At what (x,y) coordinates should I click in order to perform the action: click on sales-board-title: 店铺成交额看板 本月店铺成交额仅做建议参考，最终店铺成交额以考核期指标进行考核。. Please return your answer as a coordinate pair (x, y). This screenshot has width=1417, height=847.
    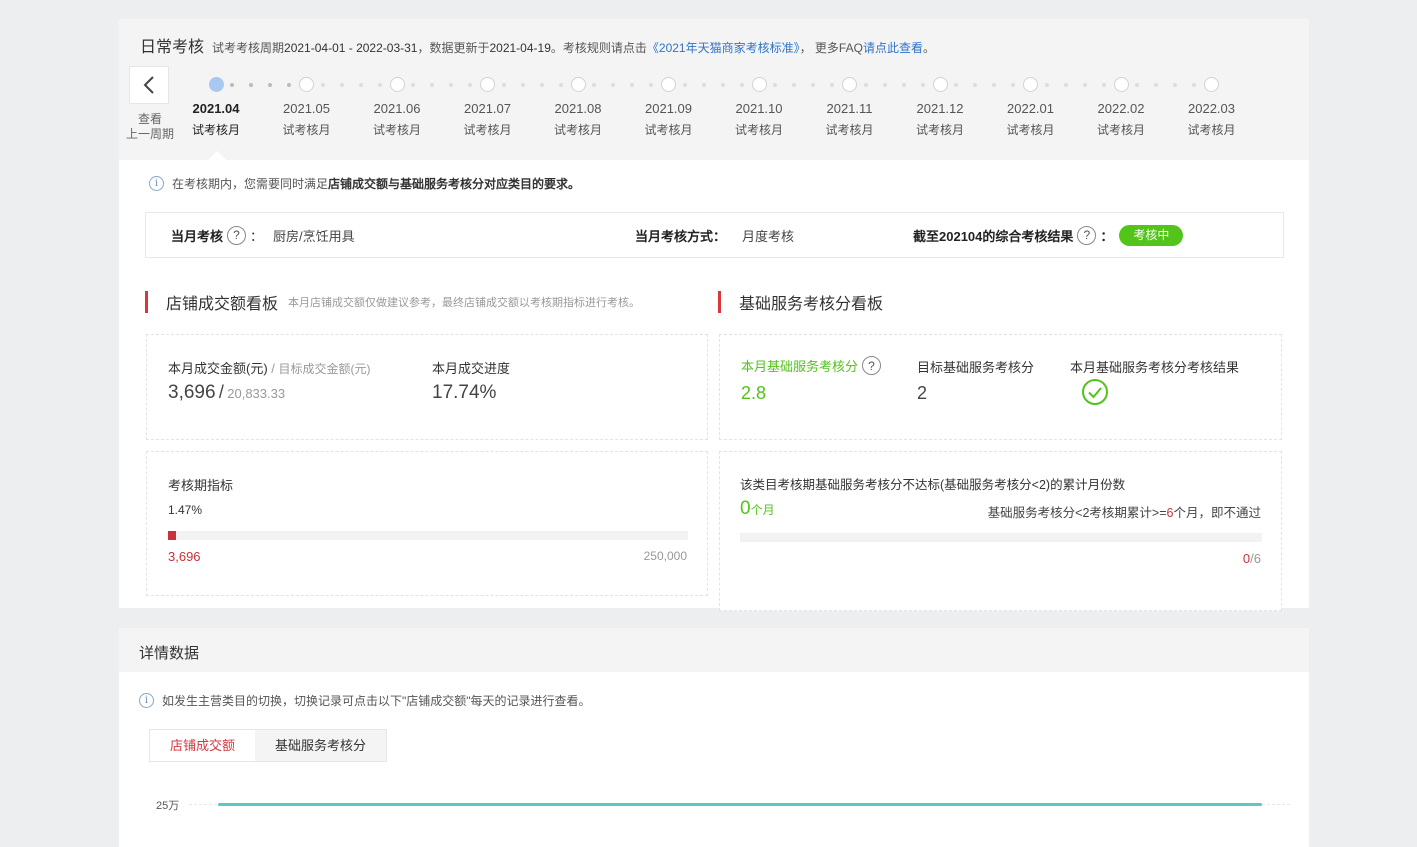
    Looking at the image, I should click on (392, 302).